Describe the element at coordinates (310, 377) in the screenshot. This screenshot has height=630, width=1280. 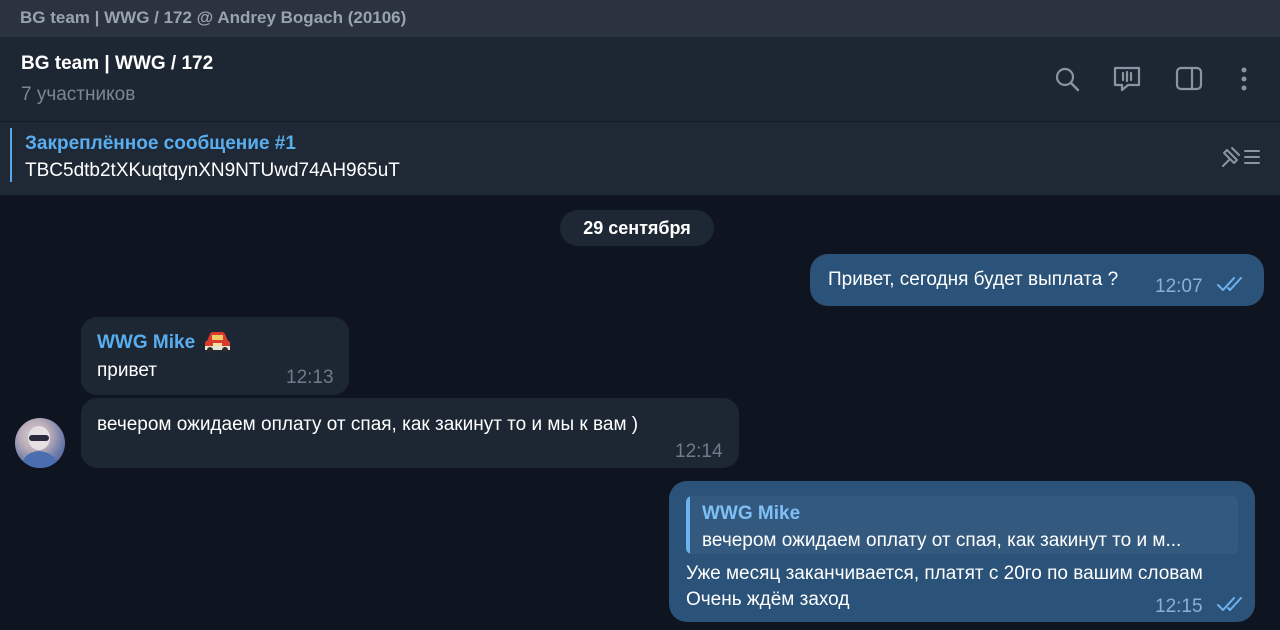
I see `message-time: 12:13` at that location.